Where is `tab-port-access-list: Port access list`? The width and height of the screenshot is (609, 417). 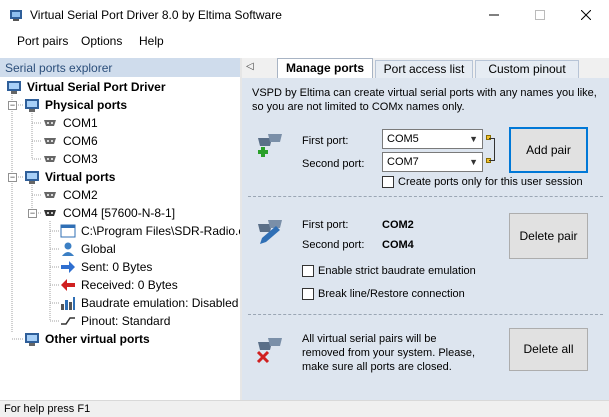
tab-port-access-list: Port access list is located at coordinates (424, 69).